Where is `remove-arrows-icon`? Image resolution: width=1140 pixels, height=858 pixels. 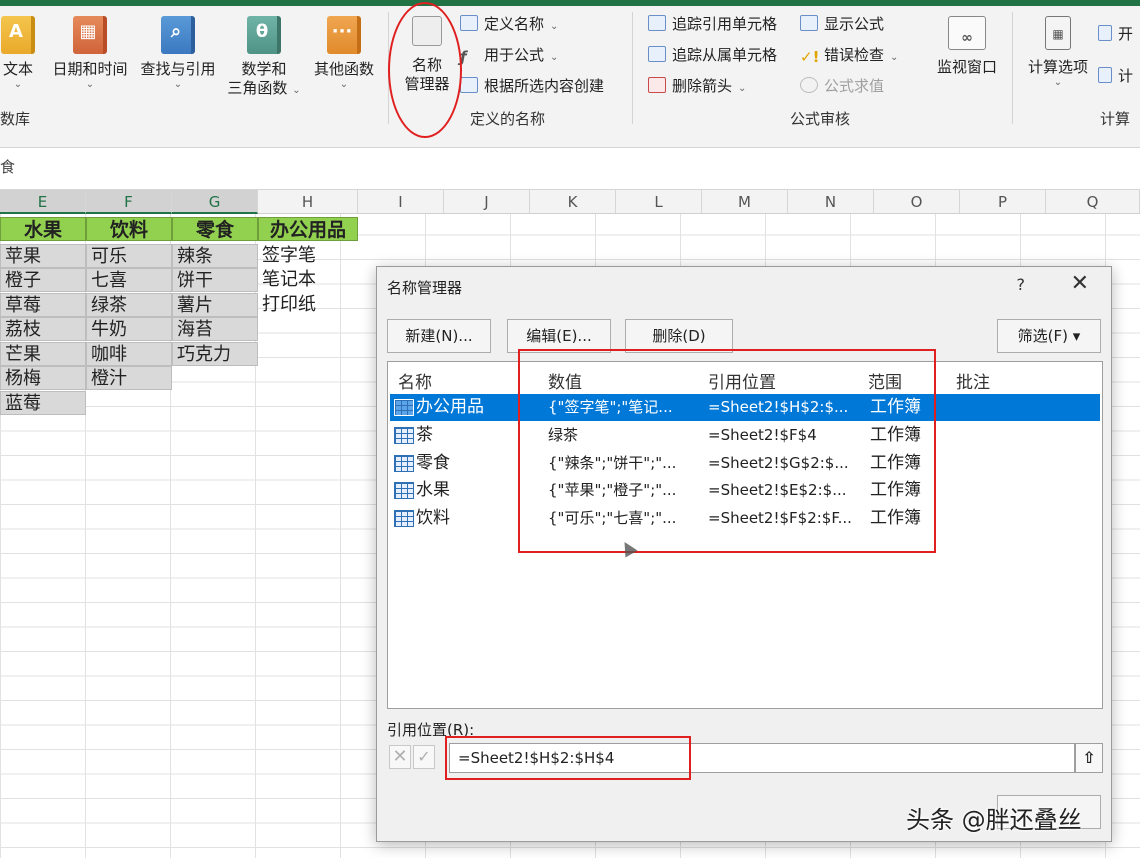
remove-arrows-icon is located at coordinates (657, 85).